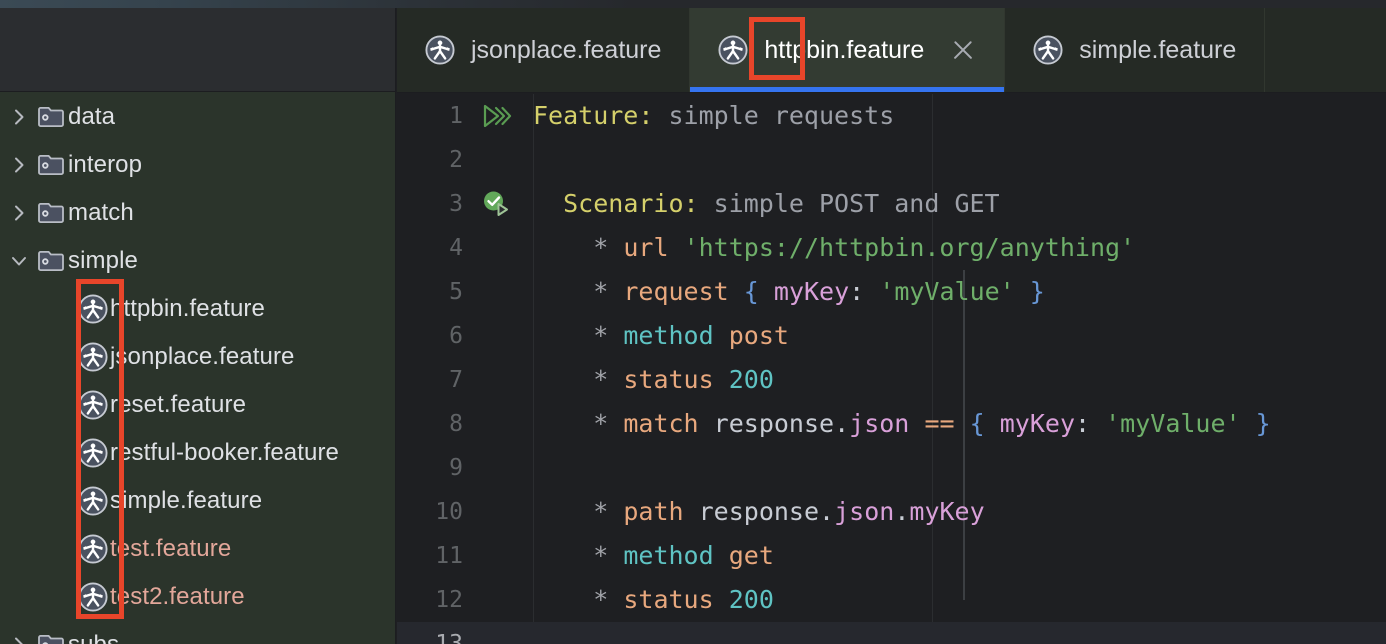  I want to click on code-token: status, so click(668, 379).